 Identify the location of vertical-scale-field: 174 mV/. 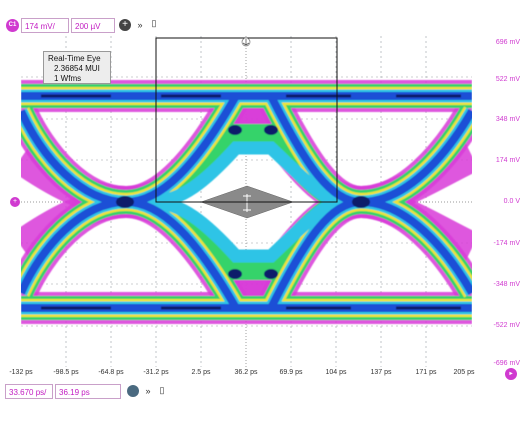
(45, 25).